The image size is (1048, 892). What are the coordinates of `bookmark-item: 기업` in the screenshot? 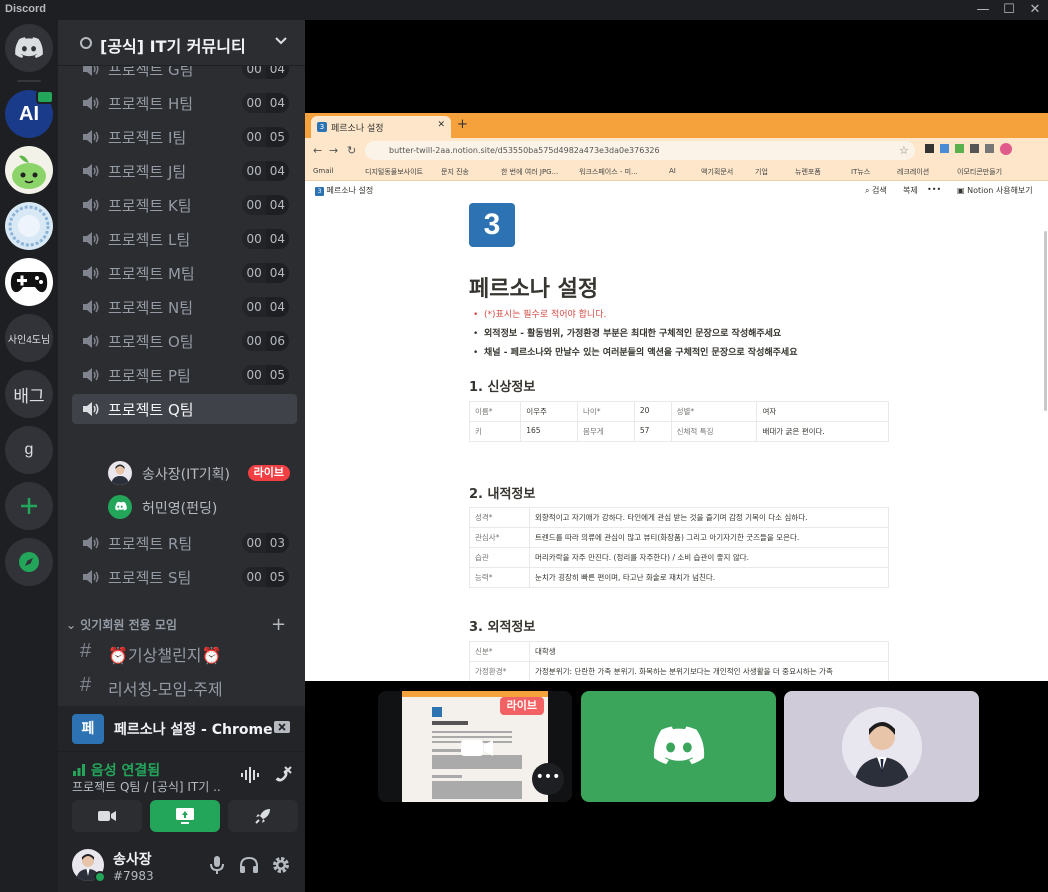 It's located at (761, 172).